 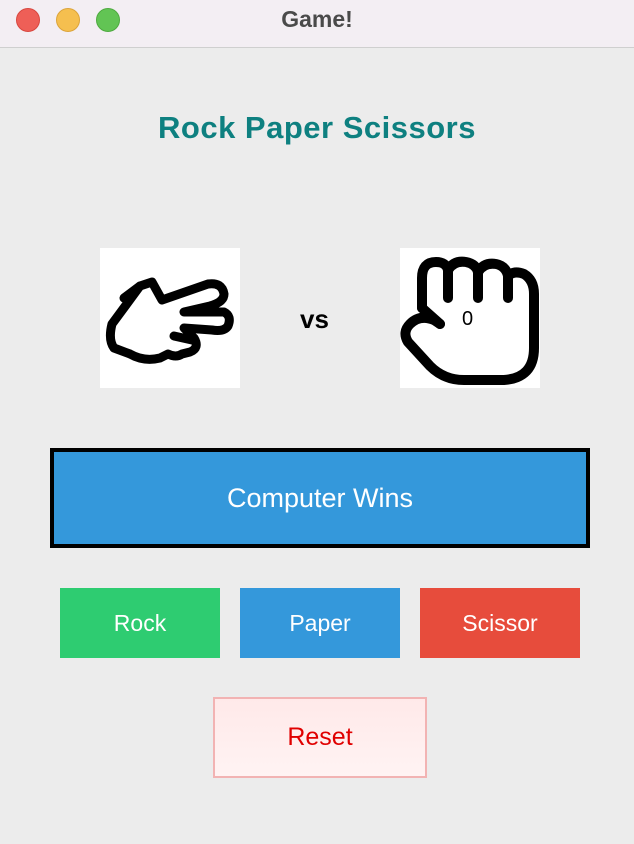 I want to click on reset-button: Reset, so click(x=320, y=737).